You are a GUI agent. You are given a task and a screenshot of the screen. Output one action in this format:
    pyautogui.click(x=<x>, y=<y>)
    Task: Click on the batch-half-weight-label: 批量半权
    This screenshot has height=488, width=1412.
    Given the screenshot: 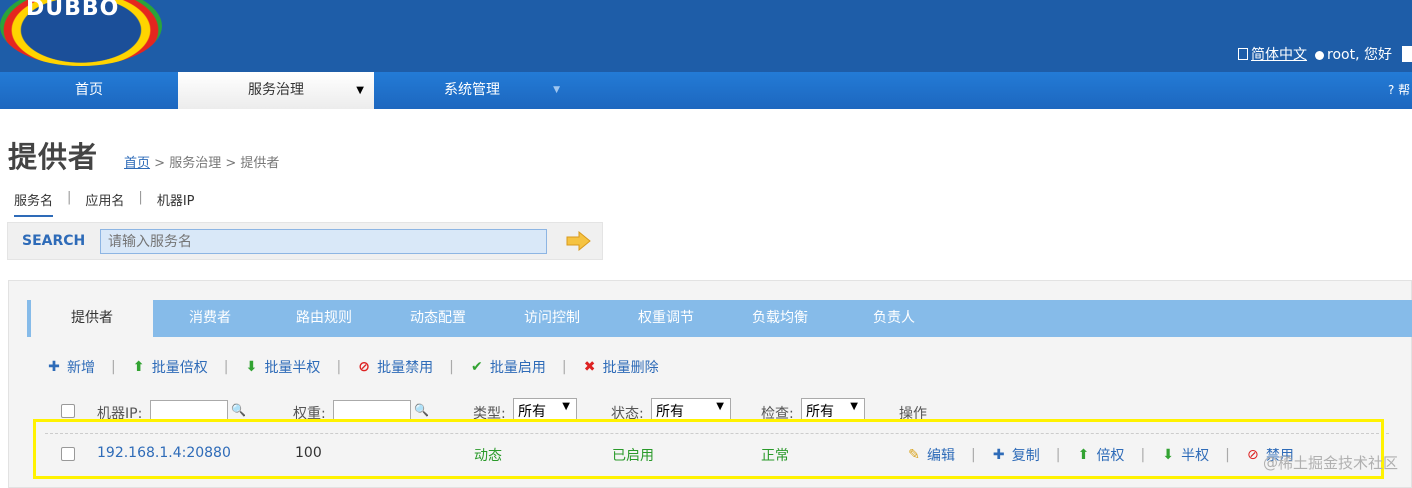 What is the action you would take?
    pyautogui.click(x=292, y=368)
    